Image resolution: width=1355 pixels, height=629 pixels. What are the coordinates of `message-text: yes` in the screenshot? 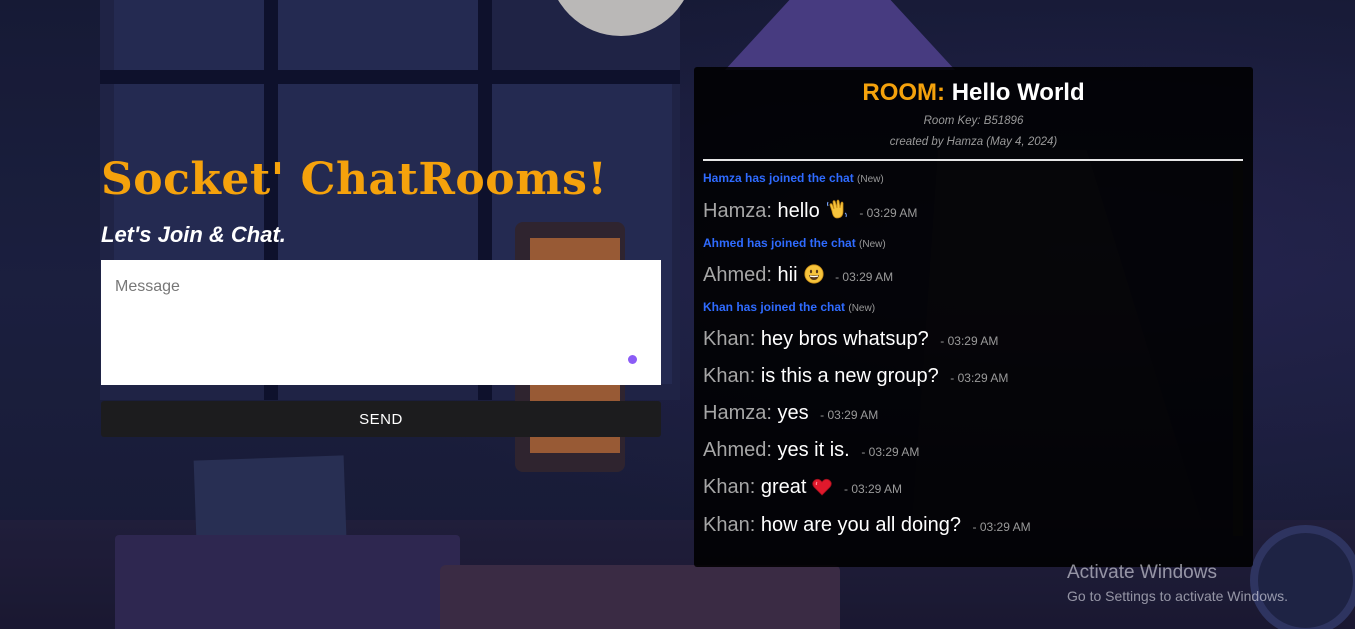 It's located at (793, 413).